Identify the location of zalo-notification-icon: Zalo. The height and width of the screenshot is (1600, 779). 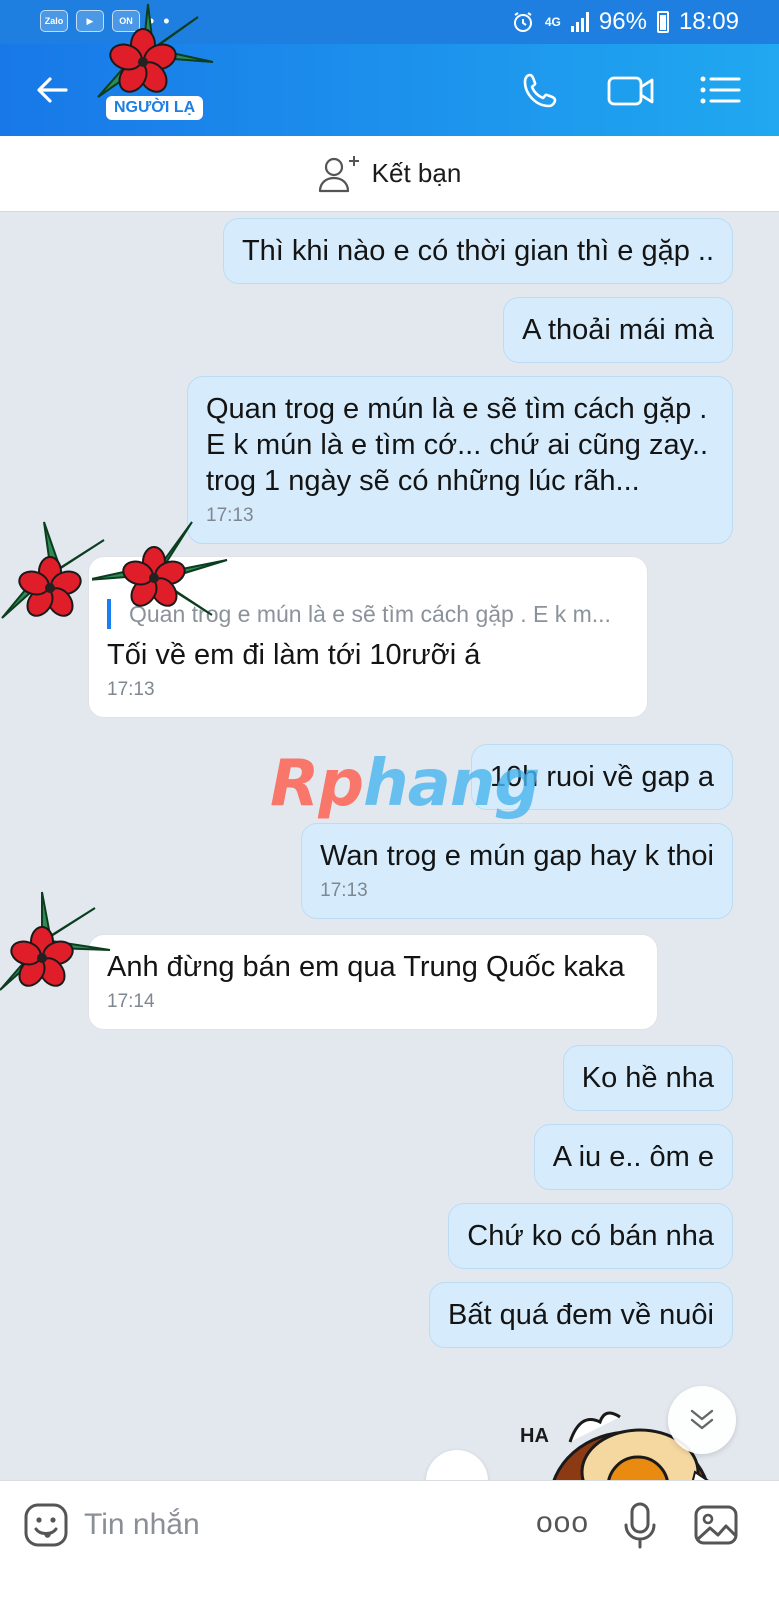
(54, 21).